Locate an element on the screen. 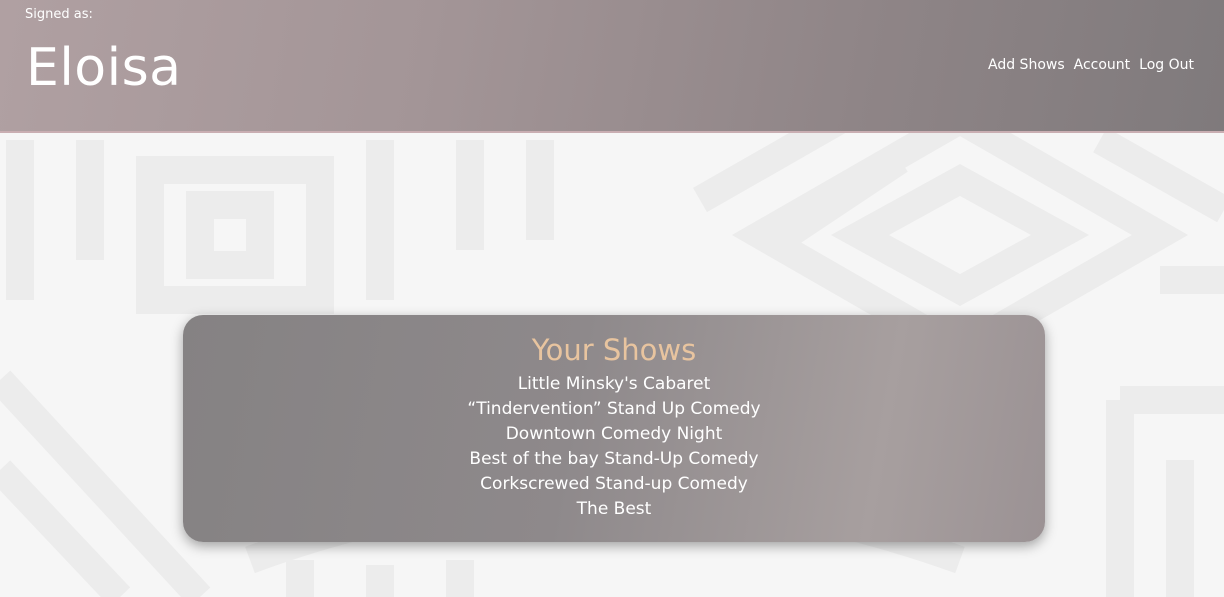 Image resolution: width=1224 pixels, height=597 pixels. shows-title: Your Shows is located at coordinates (614, 350).